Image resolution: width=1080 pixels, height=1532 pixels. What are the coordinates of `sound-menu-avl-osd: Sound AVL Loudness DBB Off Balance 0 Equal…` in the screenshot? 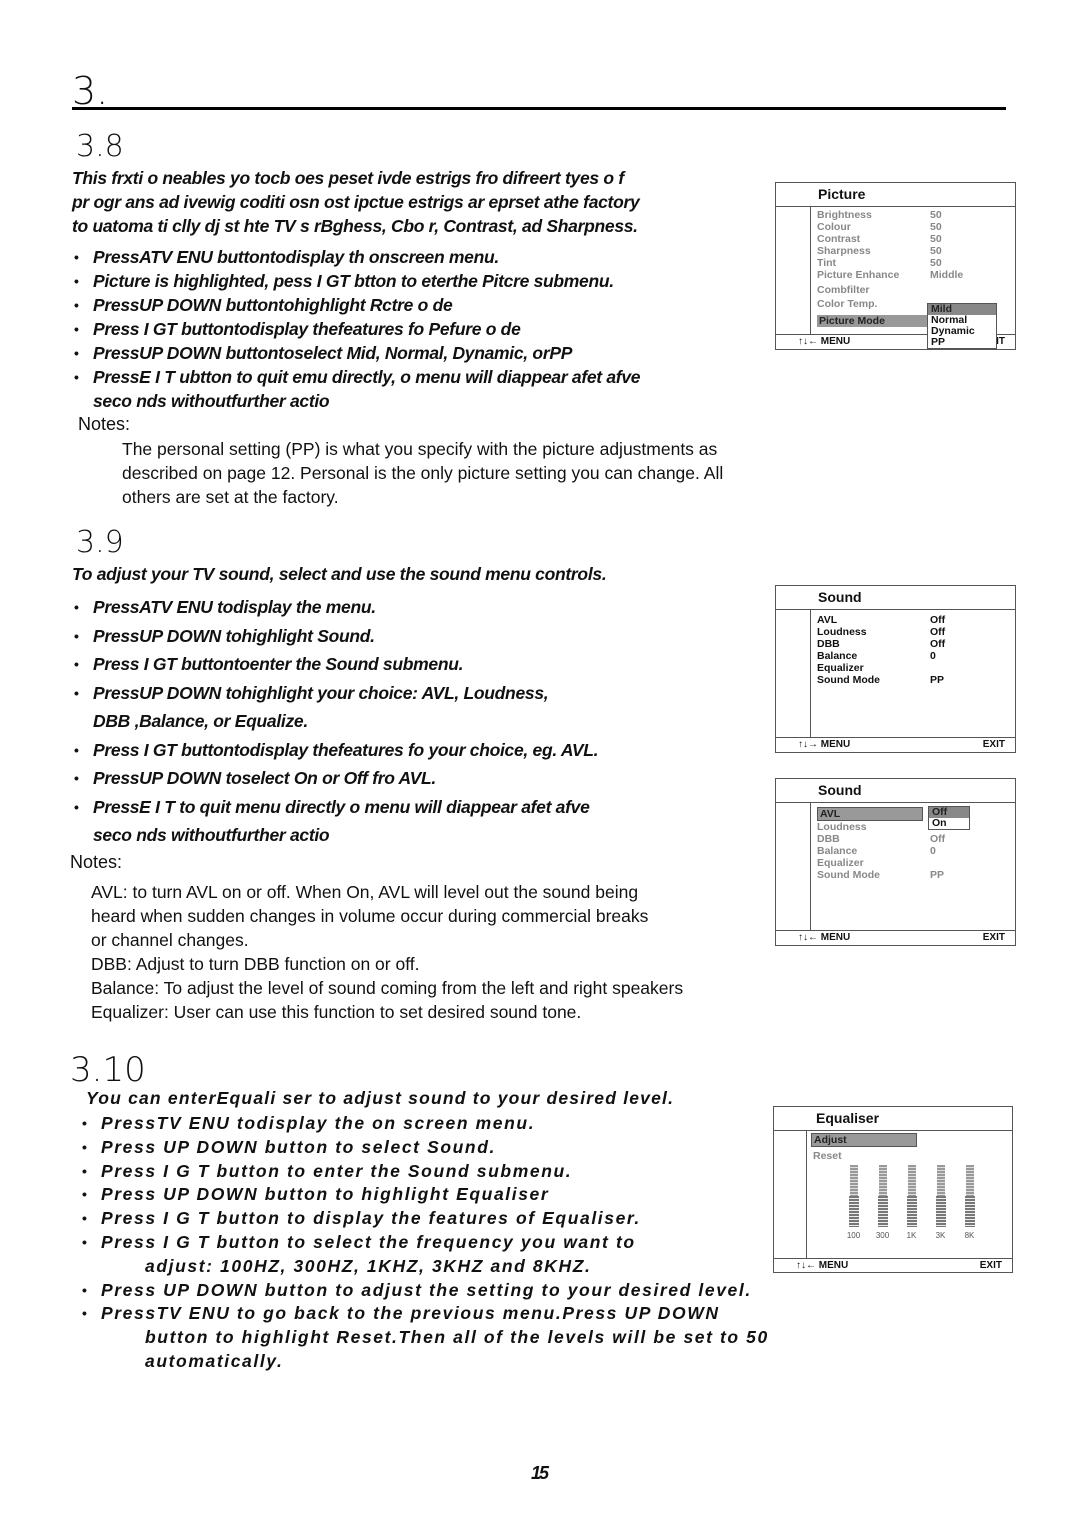 It's located at (895, 862).